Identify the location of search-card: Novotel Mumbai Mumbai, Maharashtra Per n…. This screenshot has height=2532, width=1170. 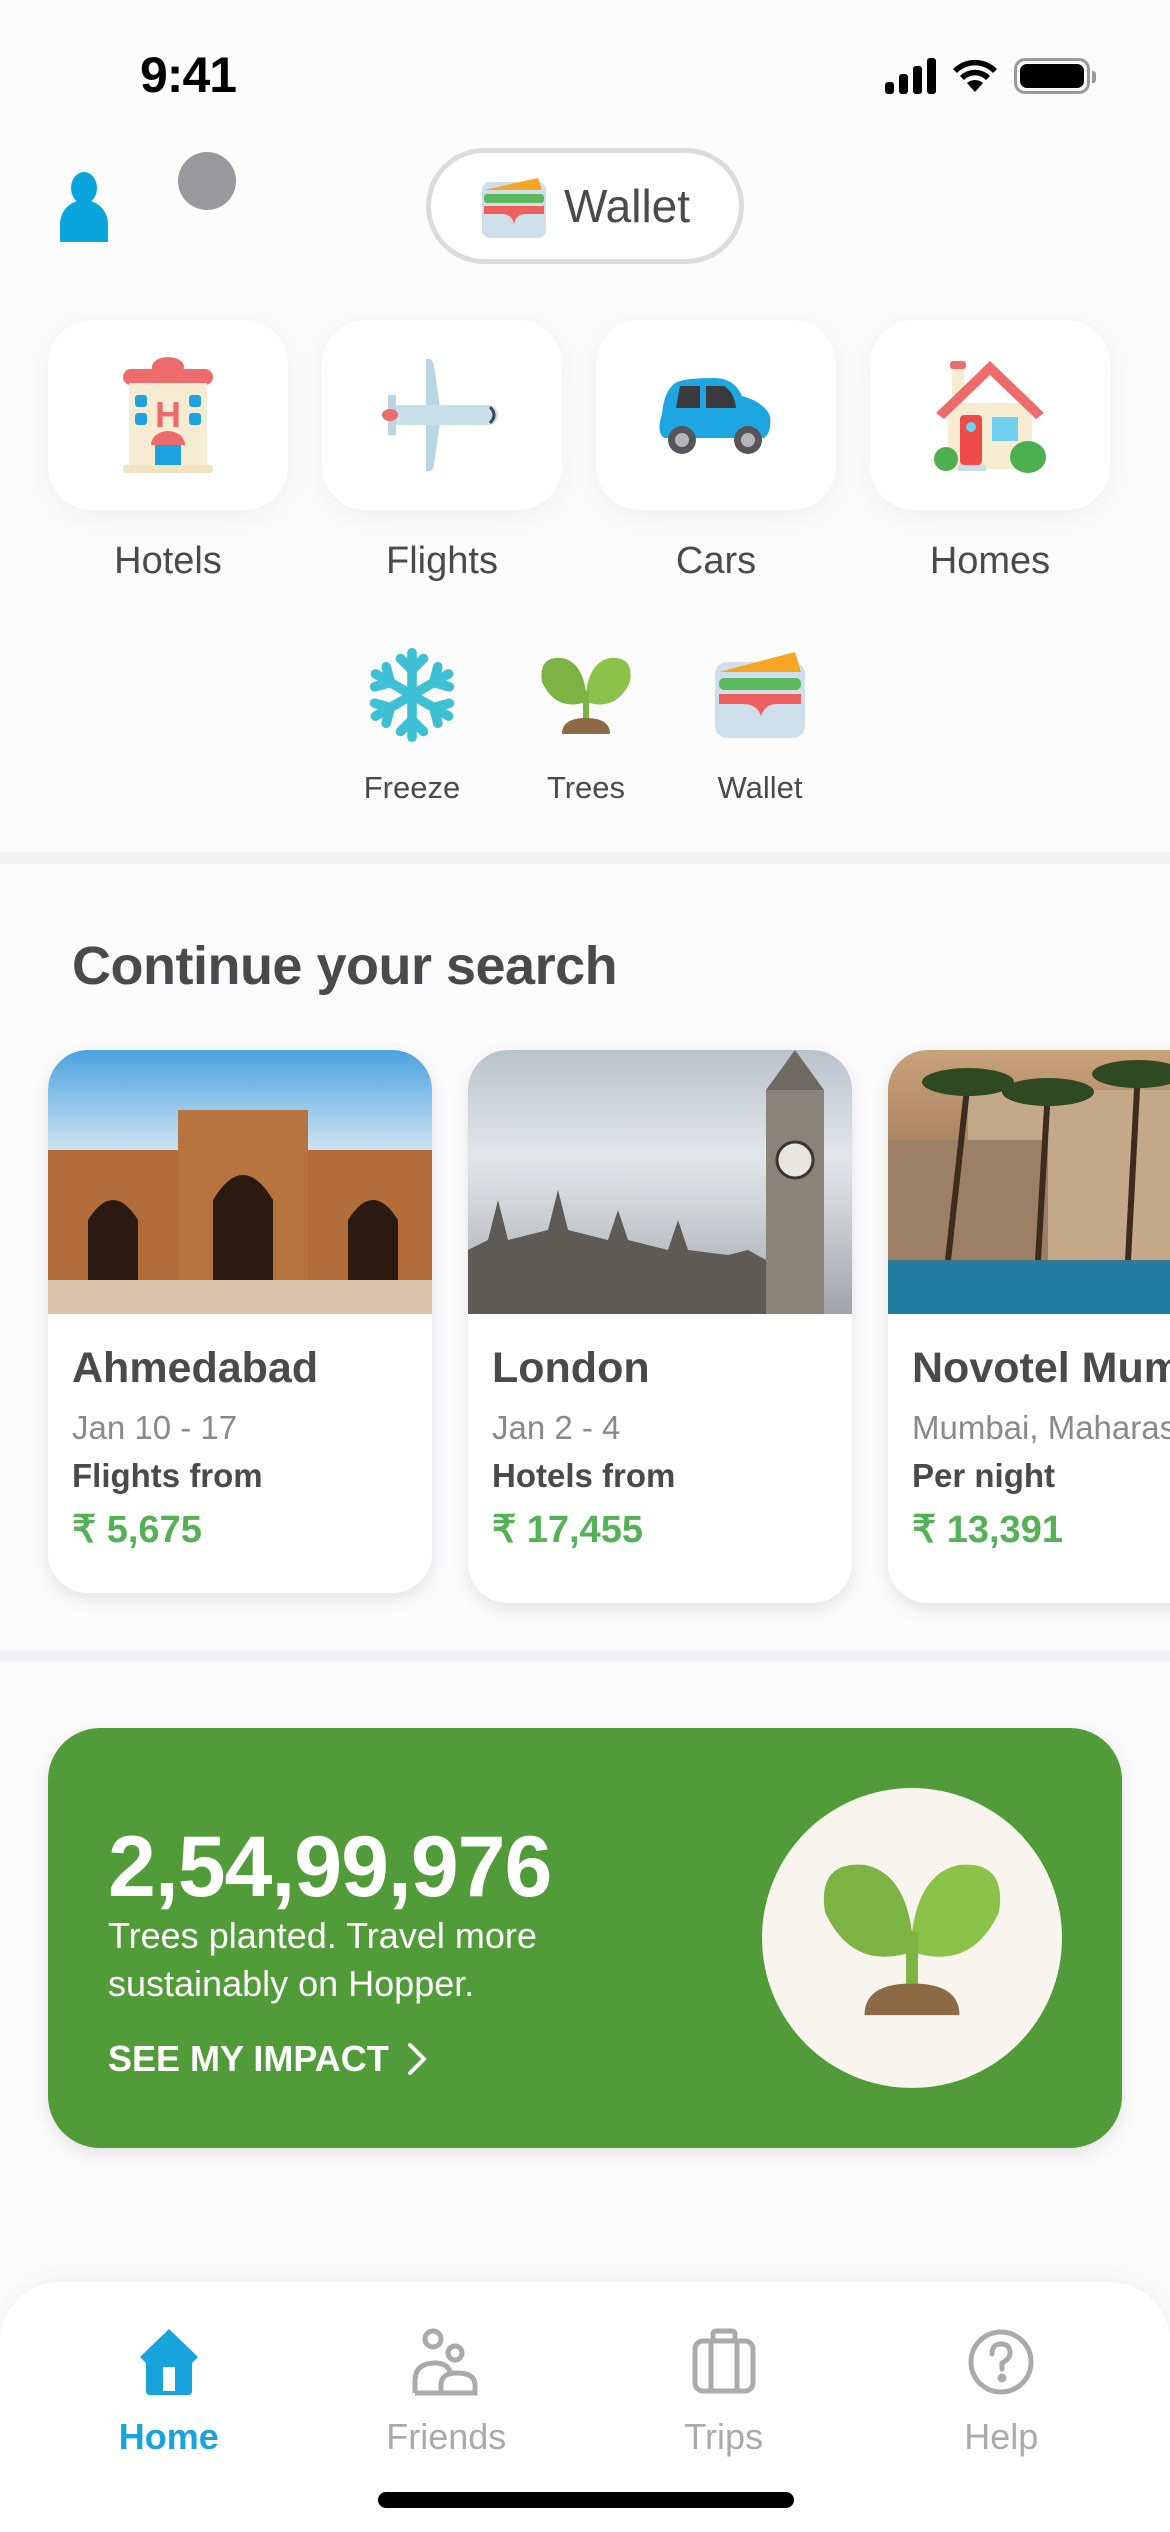
(1029, 1326).